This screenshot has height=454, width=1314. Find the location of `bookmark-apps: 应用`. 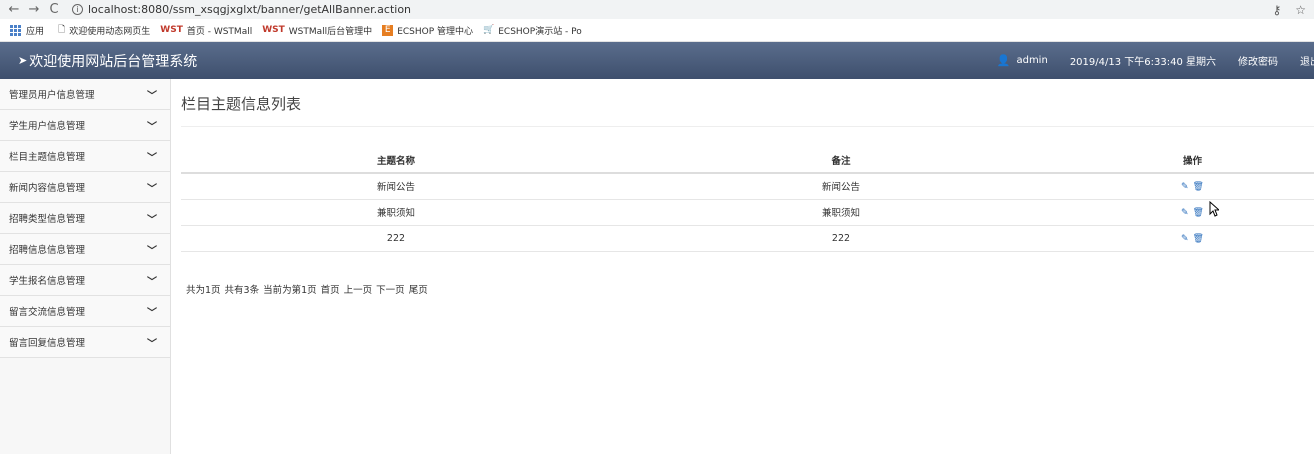

bookmark-apps: 应用 is located at coordinates (27, 30).